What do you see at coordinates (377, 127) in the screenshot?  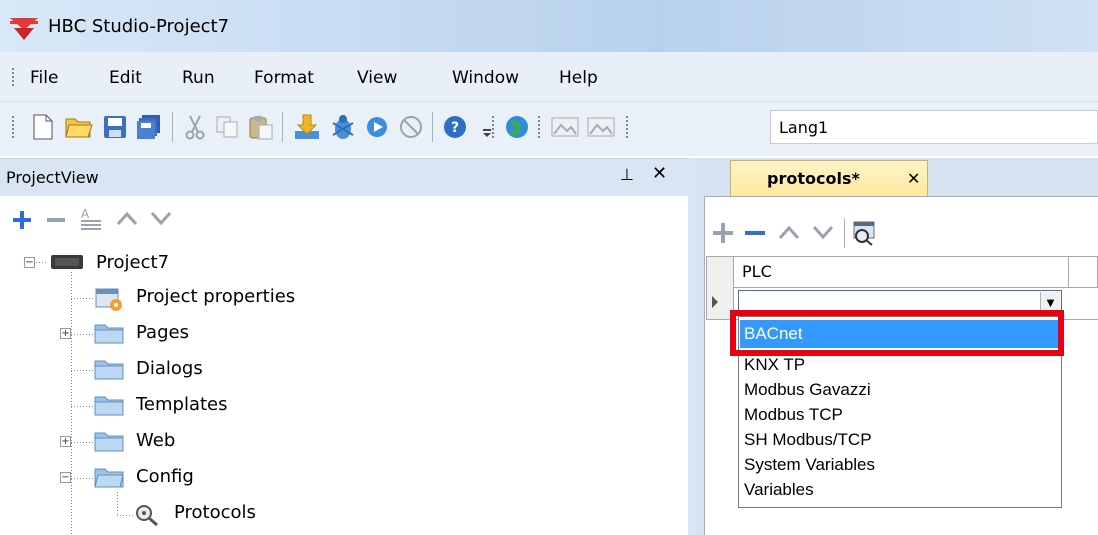 I see `run-icon` at bounding box center [377, 127].